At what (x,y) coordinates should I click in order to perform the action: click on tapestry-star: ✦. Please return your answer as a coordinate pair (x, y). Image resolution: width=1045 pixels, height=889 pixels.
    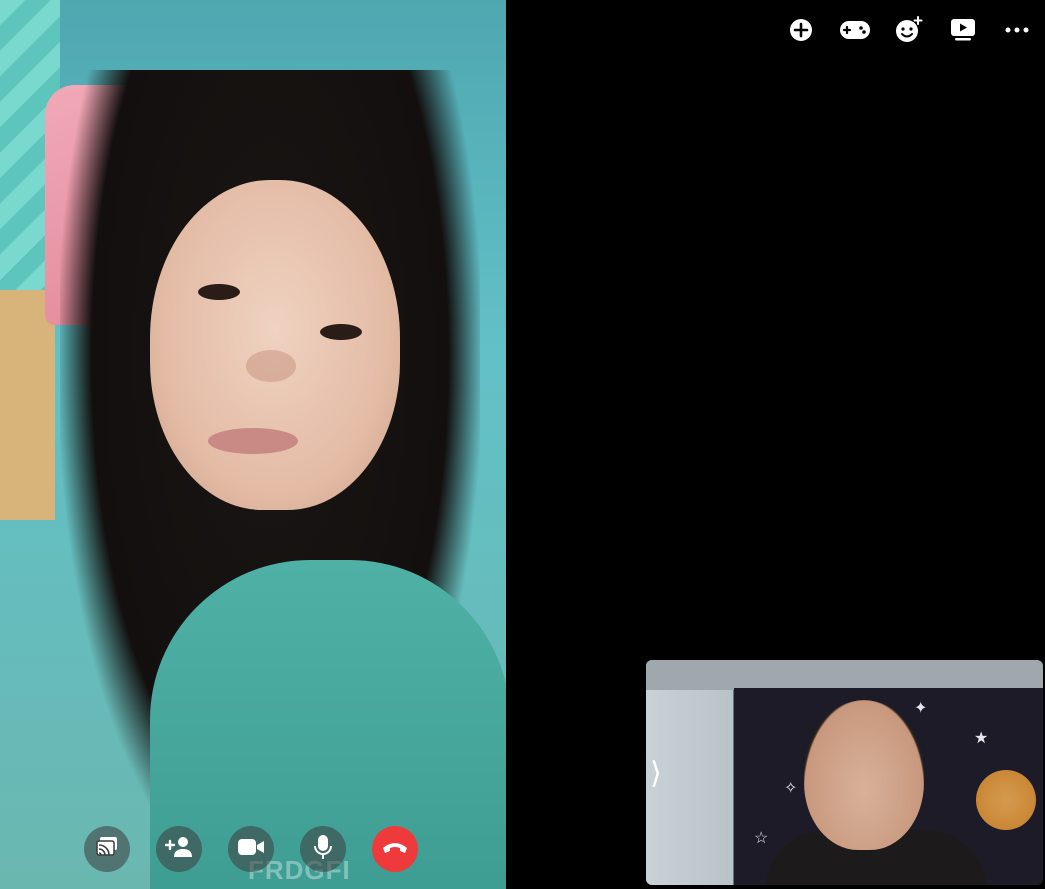
    Looking at the image, I should click on (921, 708).